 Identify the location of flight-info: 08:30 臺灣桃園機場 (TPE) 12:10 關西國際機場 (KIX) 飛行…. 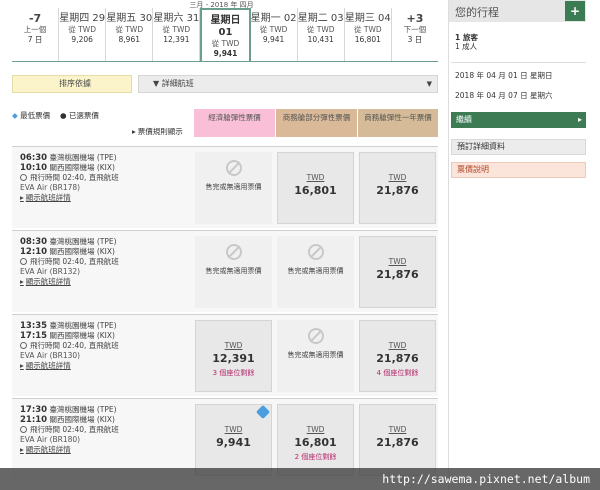
(107, 262).